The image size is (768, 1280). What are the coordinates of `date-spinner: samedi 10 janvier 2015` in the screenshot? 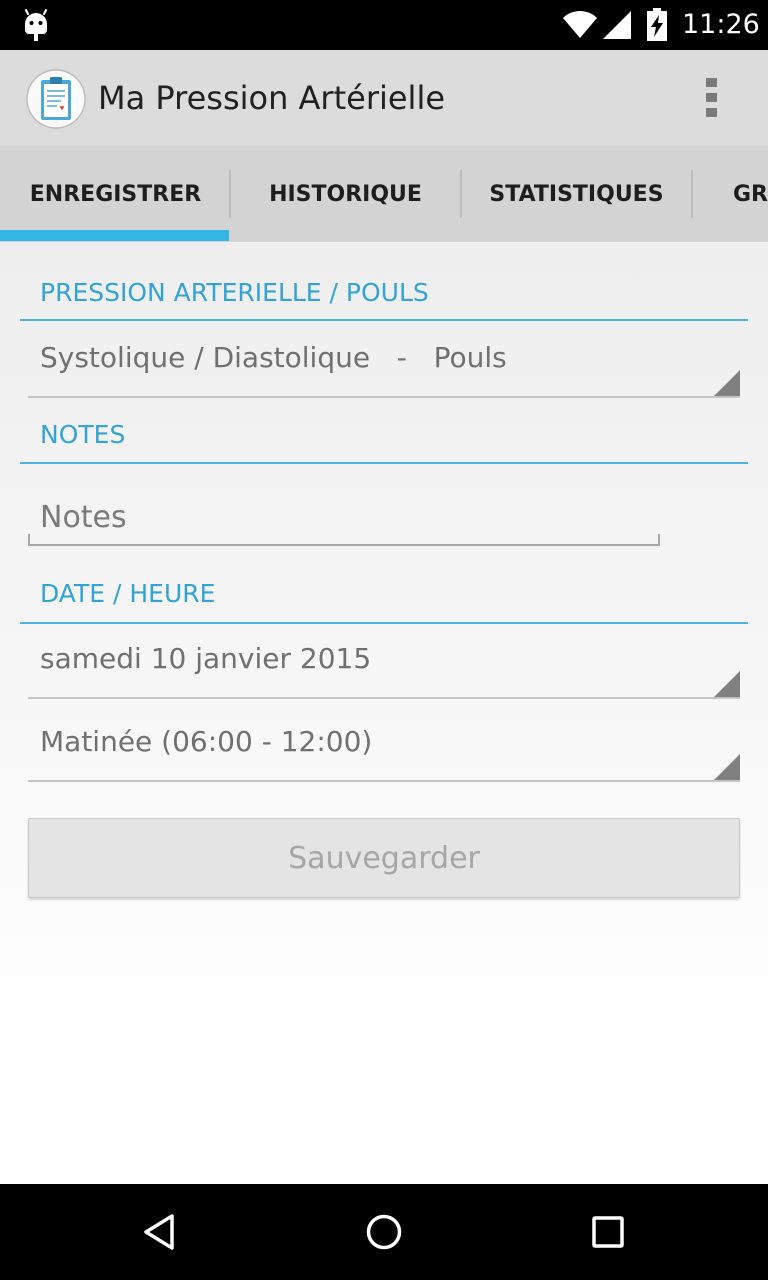 It's located at (384, 667).